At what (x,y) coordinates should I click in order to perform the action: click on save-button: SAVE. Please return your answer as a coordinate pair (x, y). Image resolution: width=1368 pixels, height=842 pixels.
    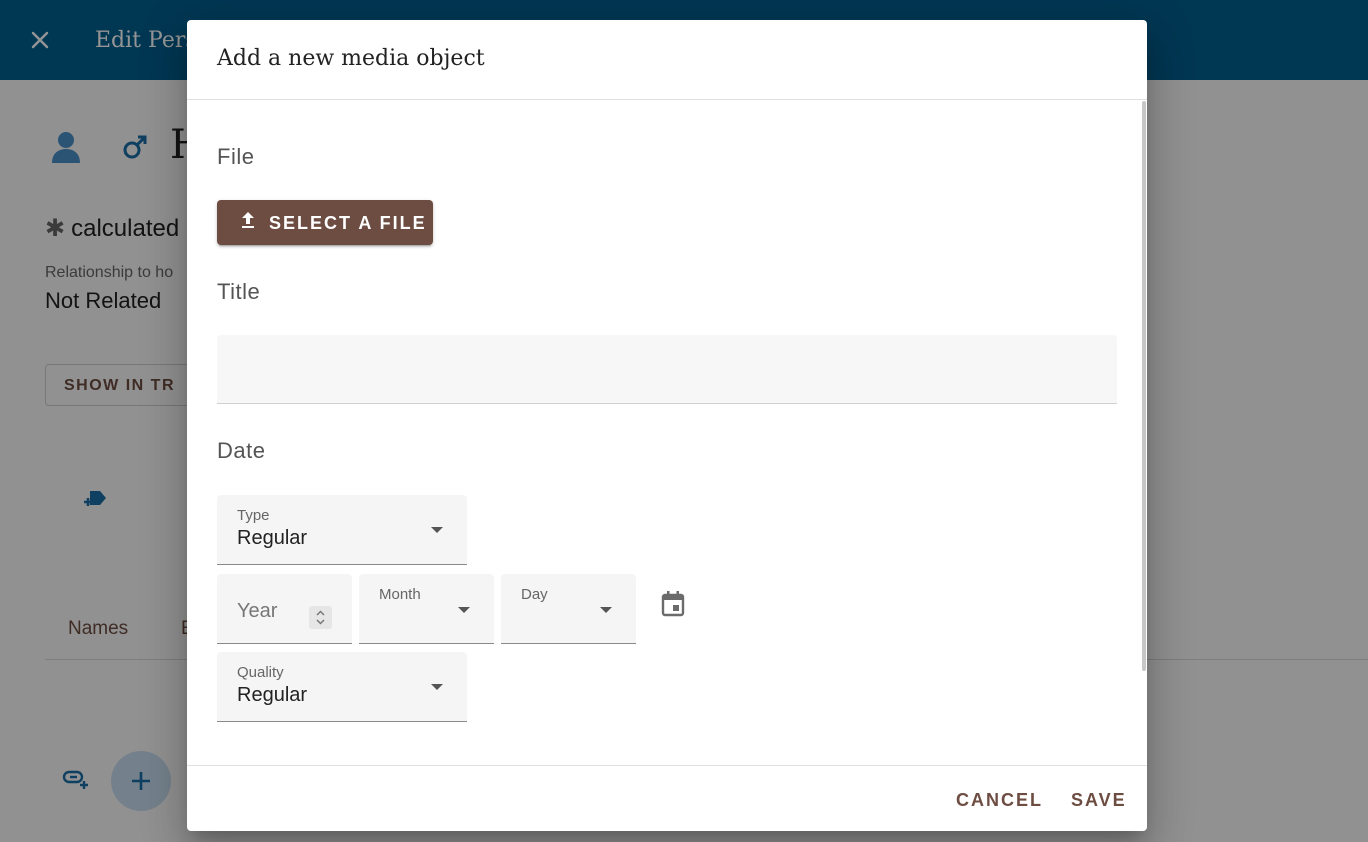
    Looking at the image, I should click on (1099, 800).